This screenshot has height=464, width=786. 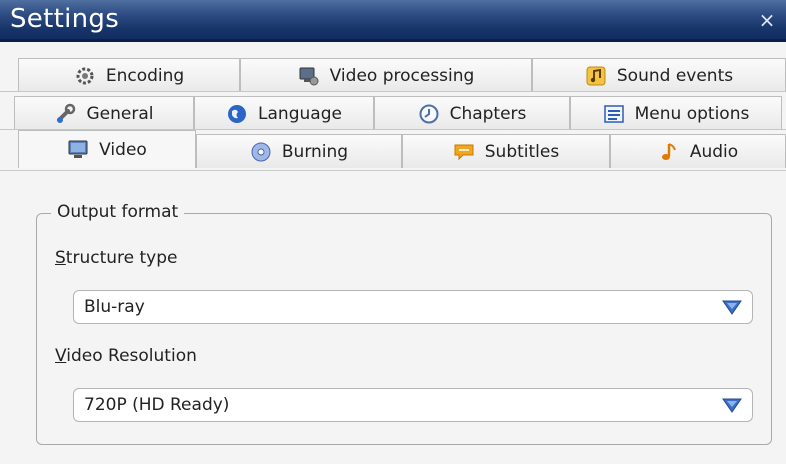 I want to click on tab-menu-options: Menu options, so click(x=676, y=113).